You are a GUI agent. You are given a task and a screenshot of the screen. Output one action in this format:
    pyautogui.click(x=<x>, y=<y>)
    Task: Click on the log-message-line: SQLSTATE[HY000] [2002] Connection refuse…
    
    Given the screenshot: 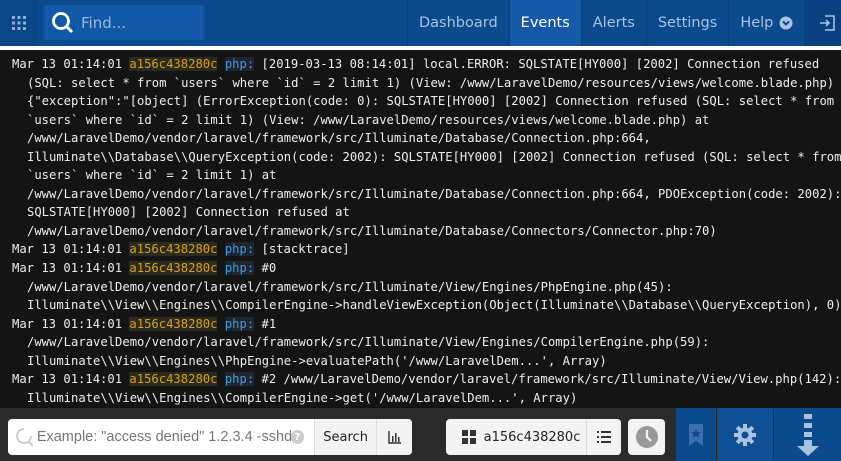 What is the action you would take?
    pyautogui.click(x=188, y=212)
    